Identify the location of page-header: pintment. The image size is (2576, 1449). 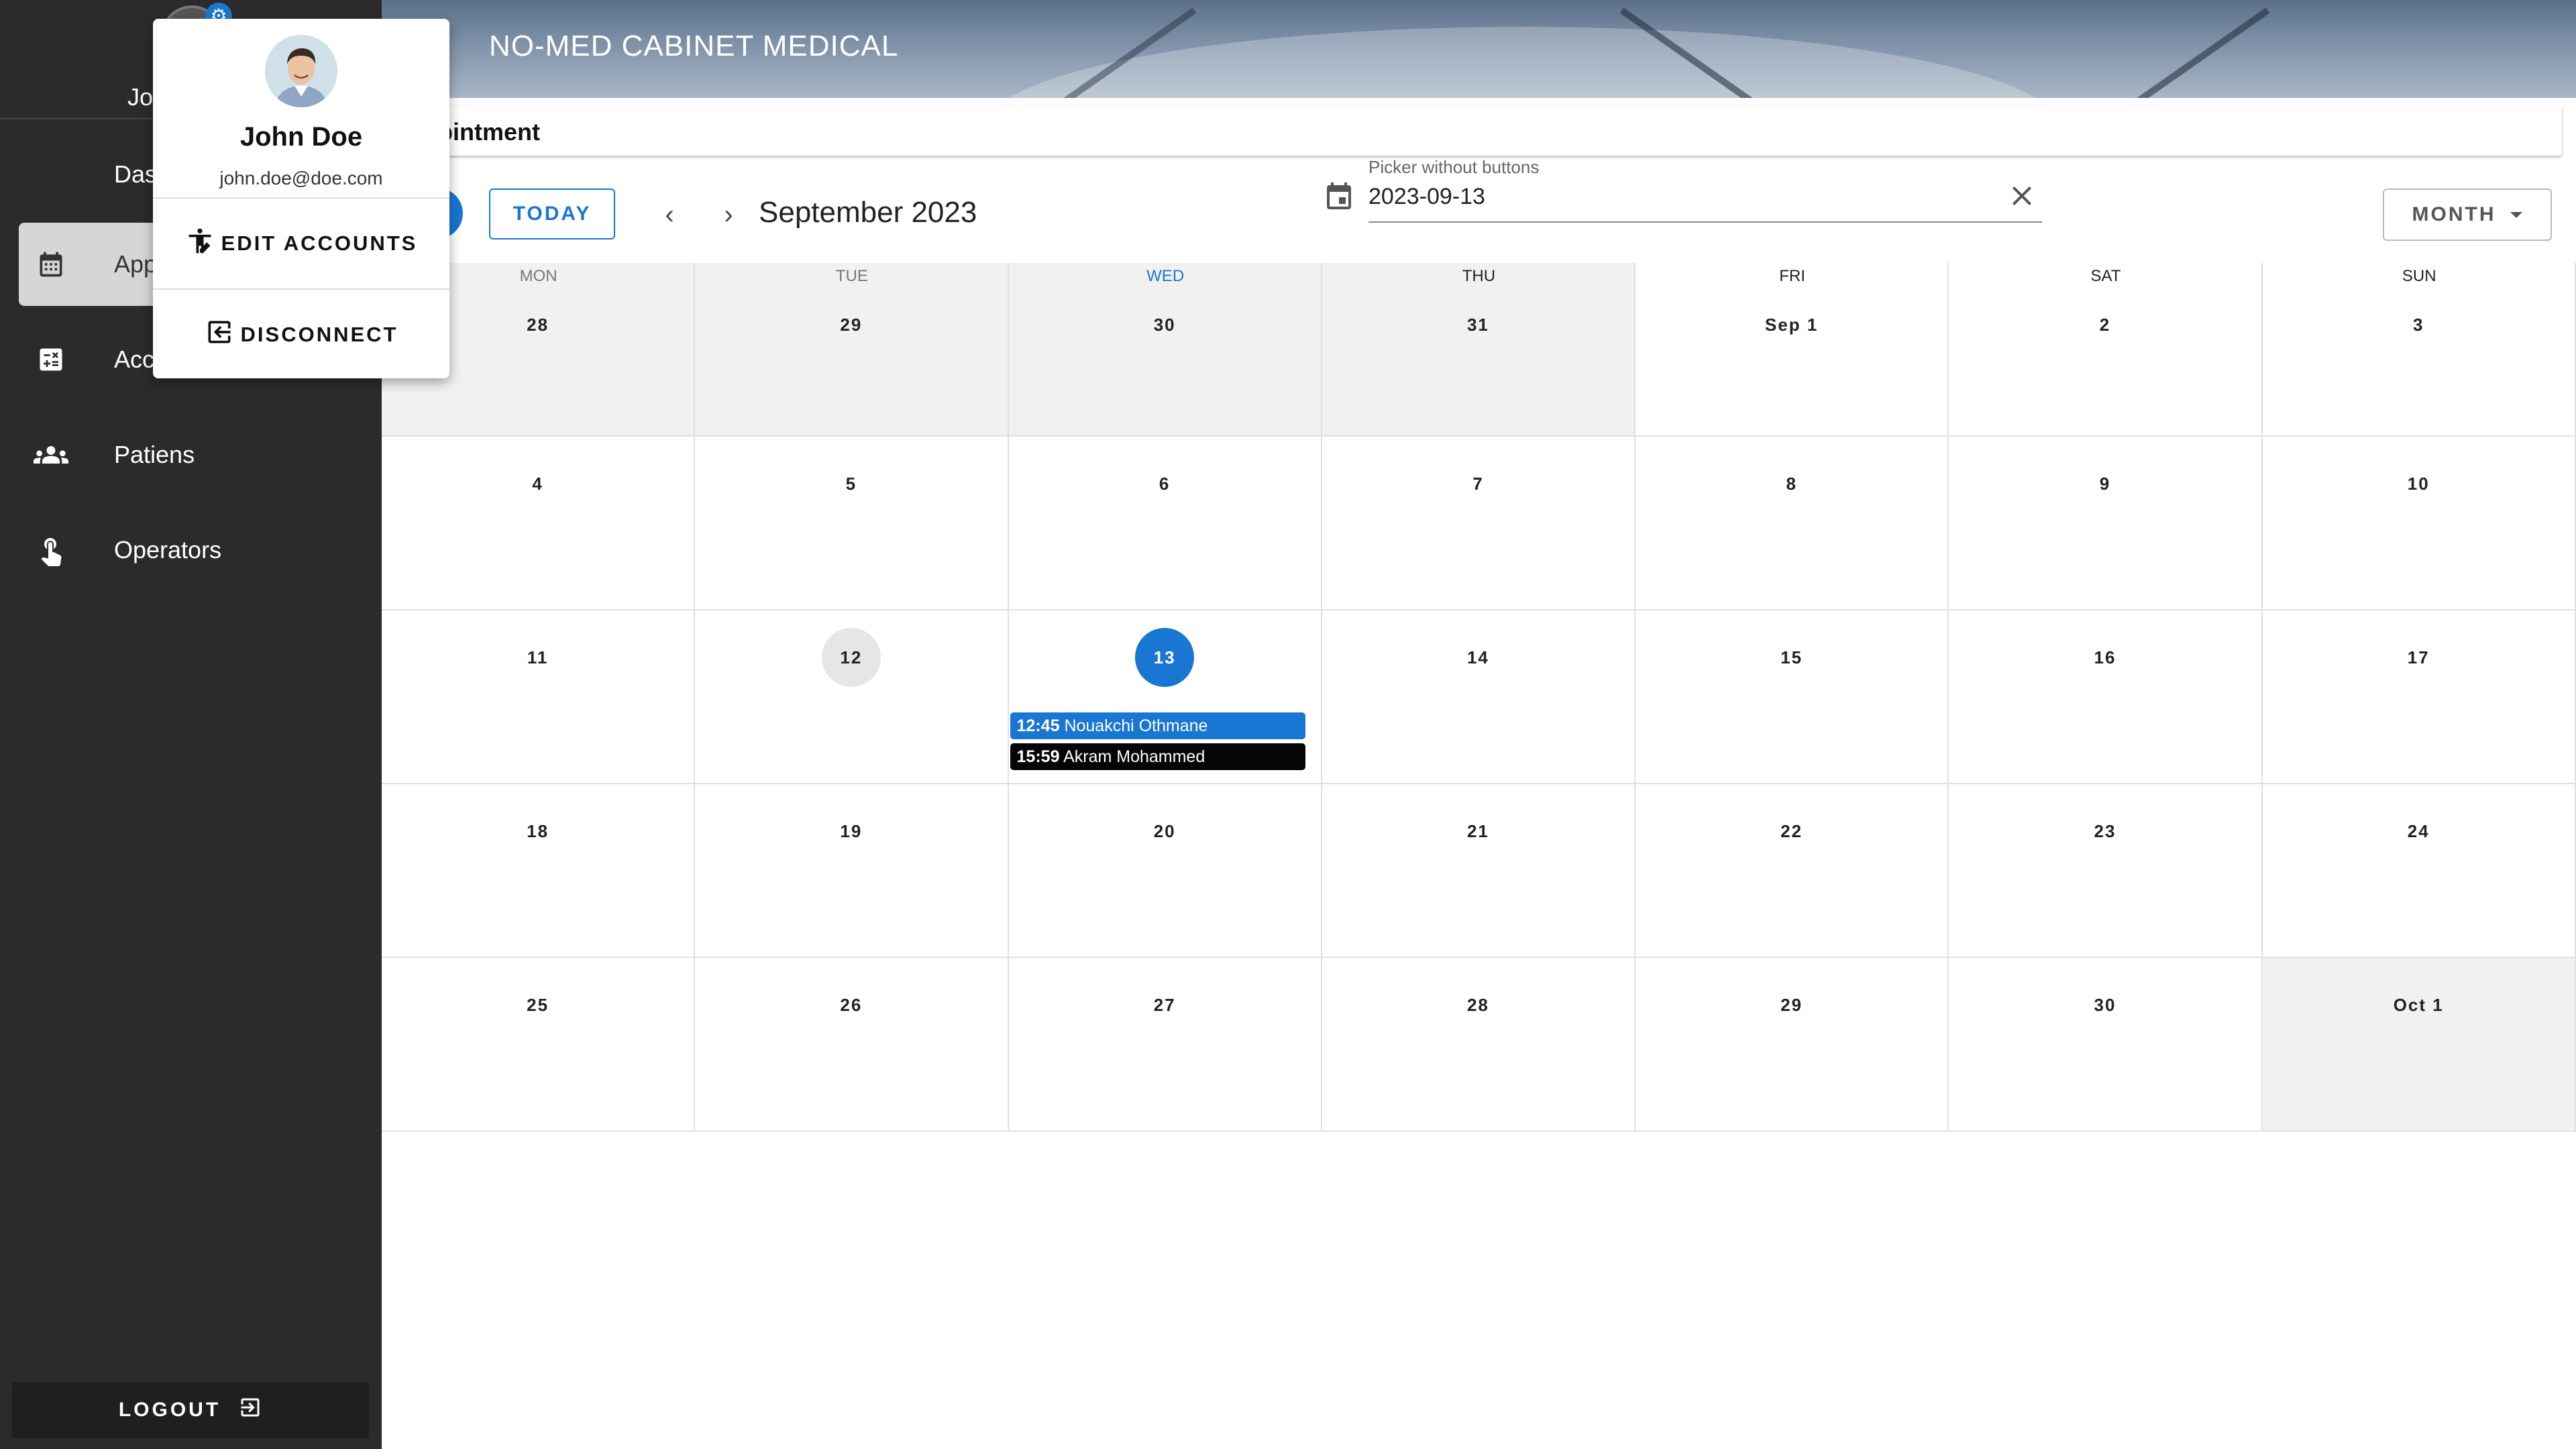
(1472, 131).